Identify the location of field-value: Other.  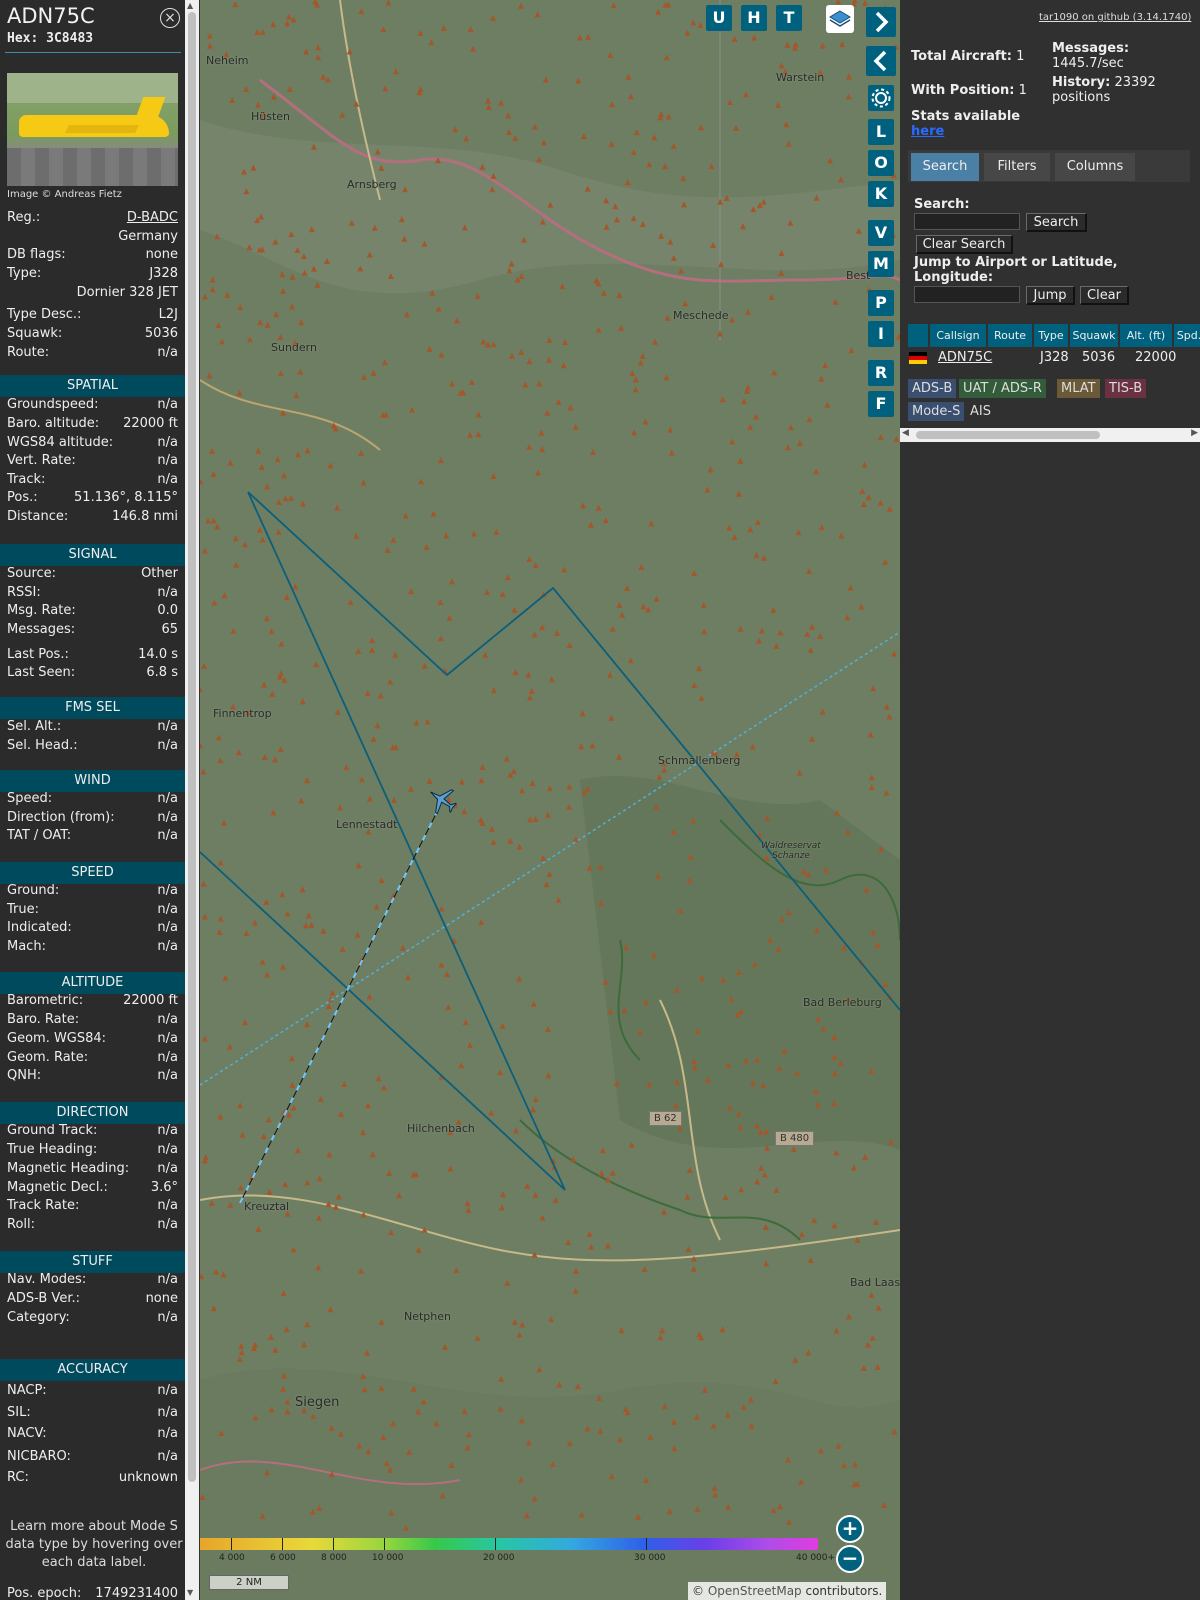
(159, 573).